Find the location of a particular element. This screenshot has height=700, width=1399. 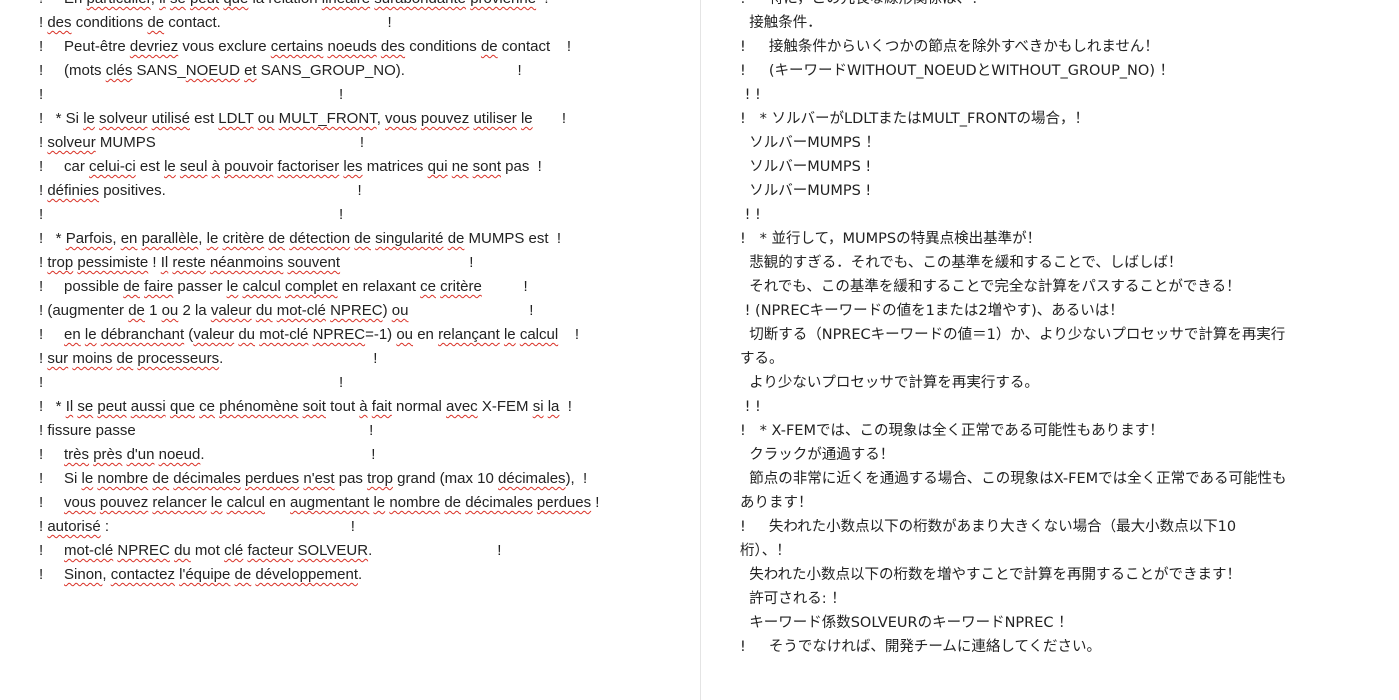

text-segment: ! (NPRECキーワードの値を1または2増やす)、あるいは！ is located at coordinates (932, 311).